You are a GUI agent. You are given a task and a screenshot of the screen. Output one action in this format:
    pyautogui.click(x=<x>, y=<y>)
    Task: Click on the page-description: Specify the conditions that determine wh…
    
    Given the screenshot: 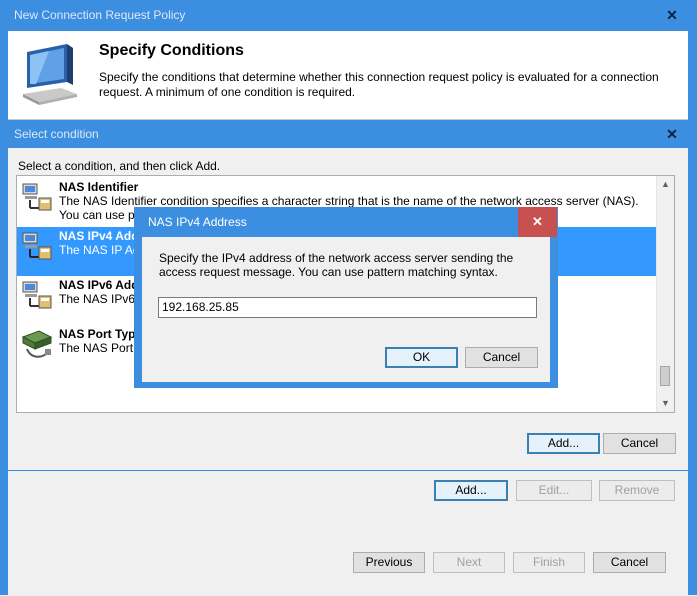 What is the action you would take?
    pyautogui.click(x=379, y=84)
    